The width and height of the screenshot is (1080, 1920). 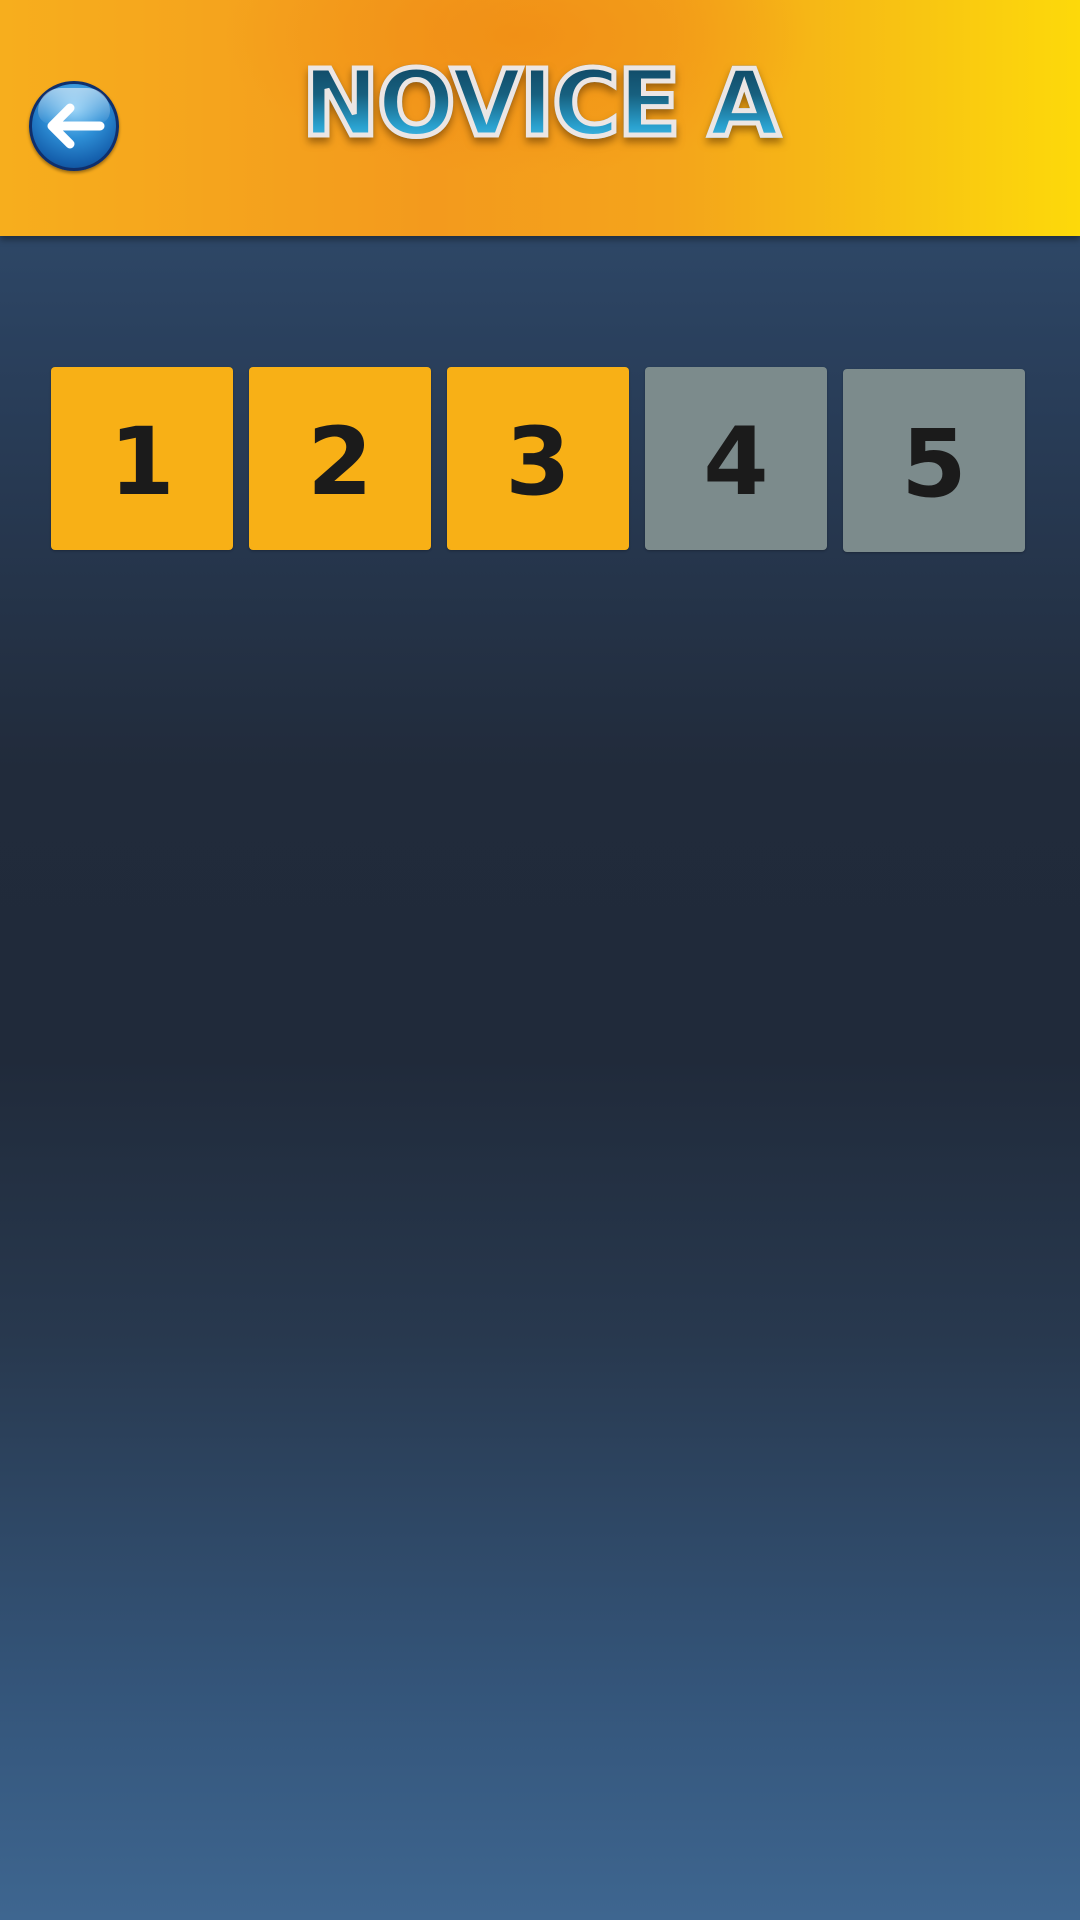 I want to click on level-tile-5: 5, so click(x=934, y=460).